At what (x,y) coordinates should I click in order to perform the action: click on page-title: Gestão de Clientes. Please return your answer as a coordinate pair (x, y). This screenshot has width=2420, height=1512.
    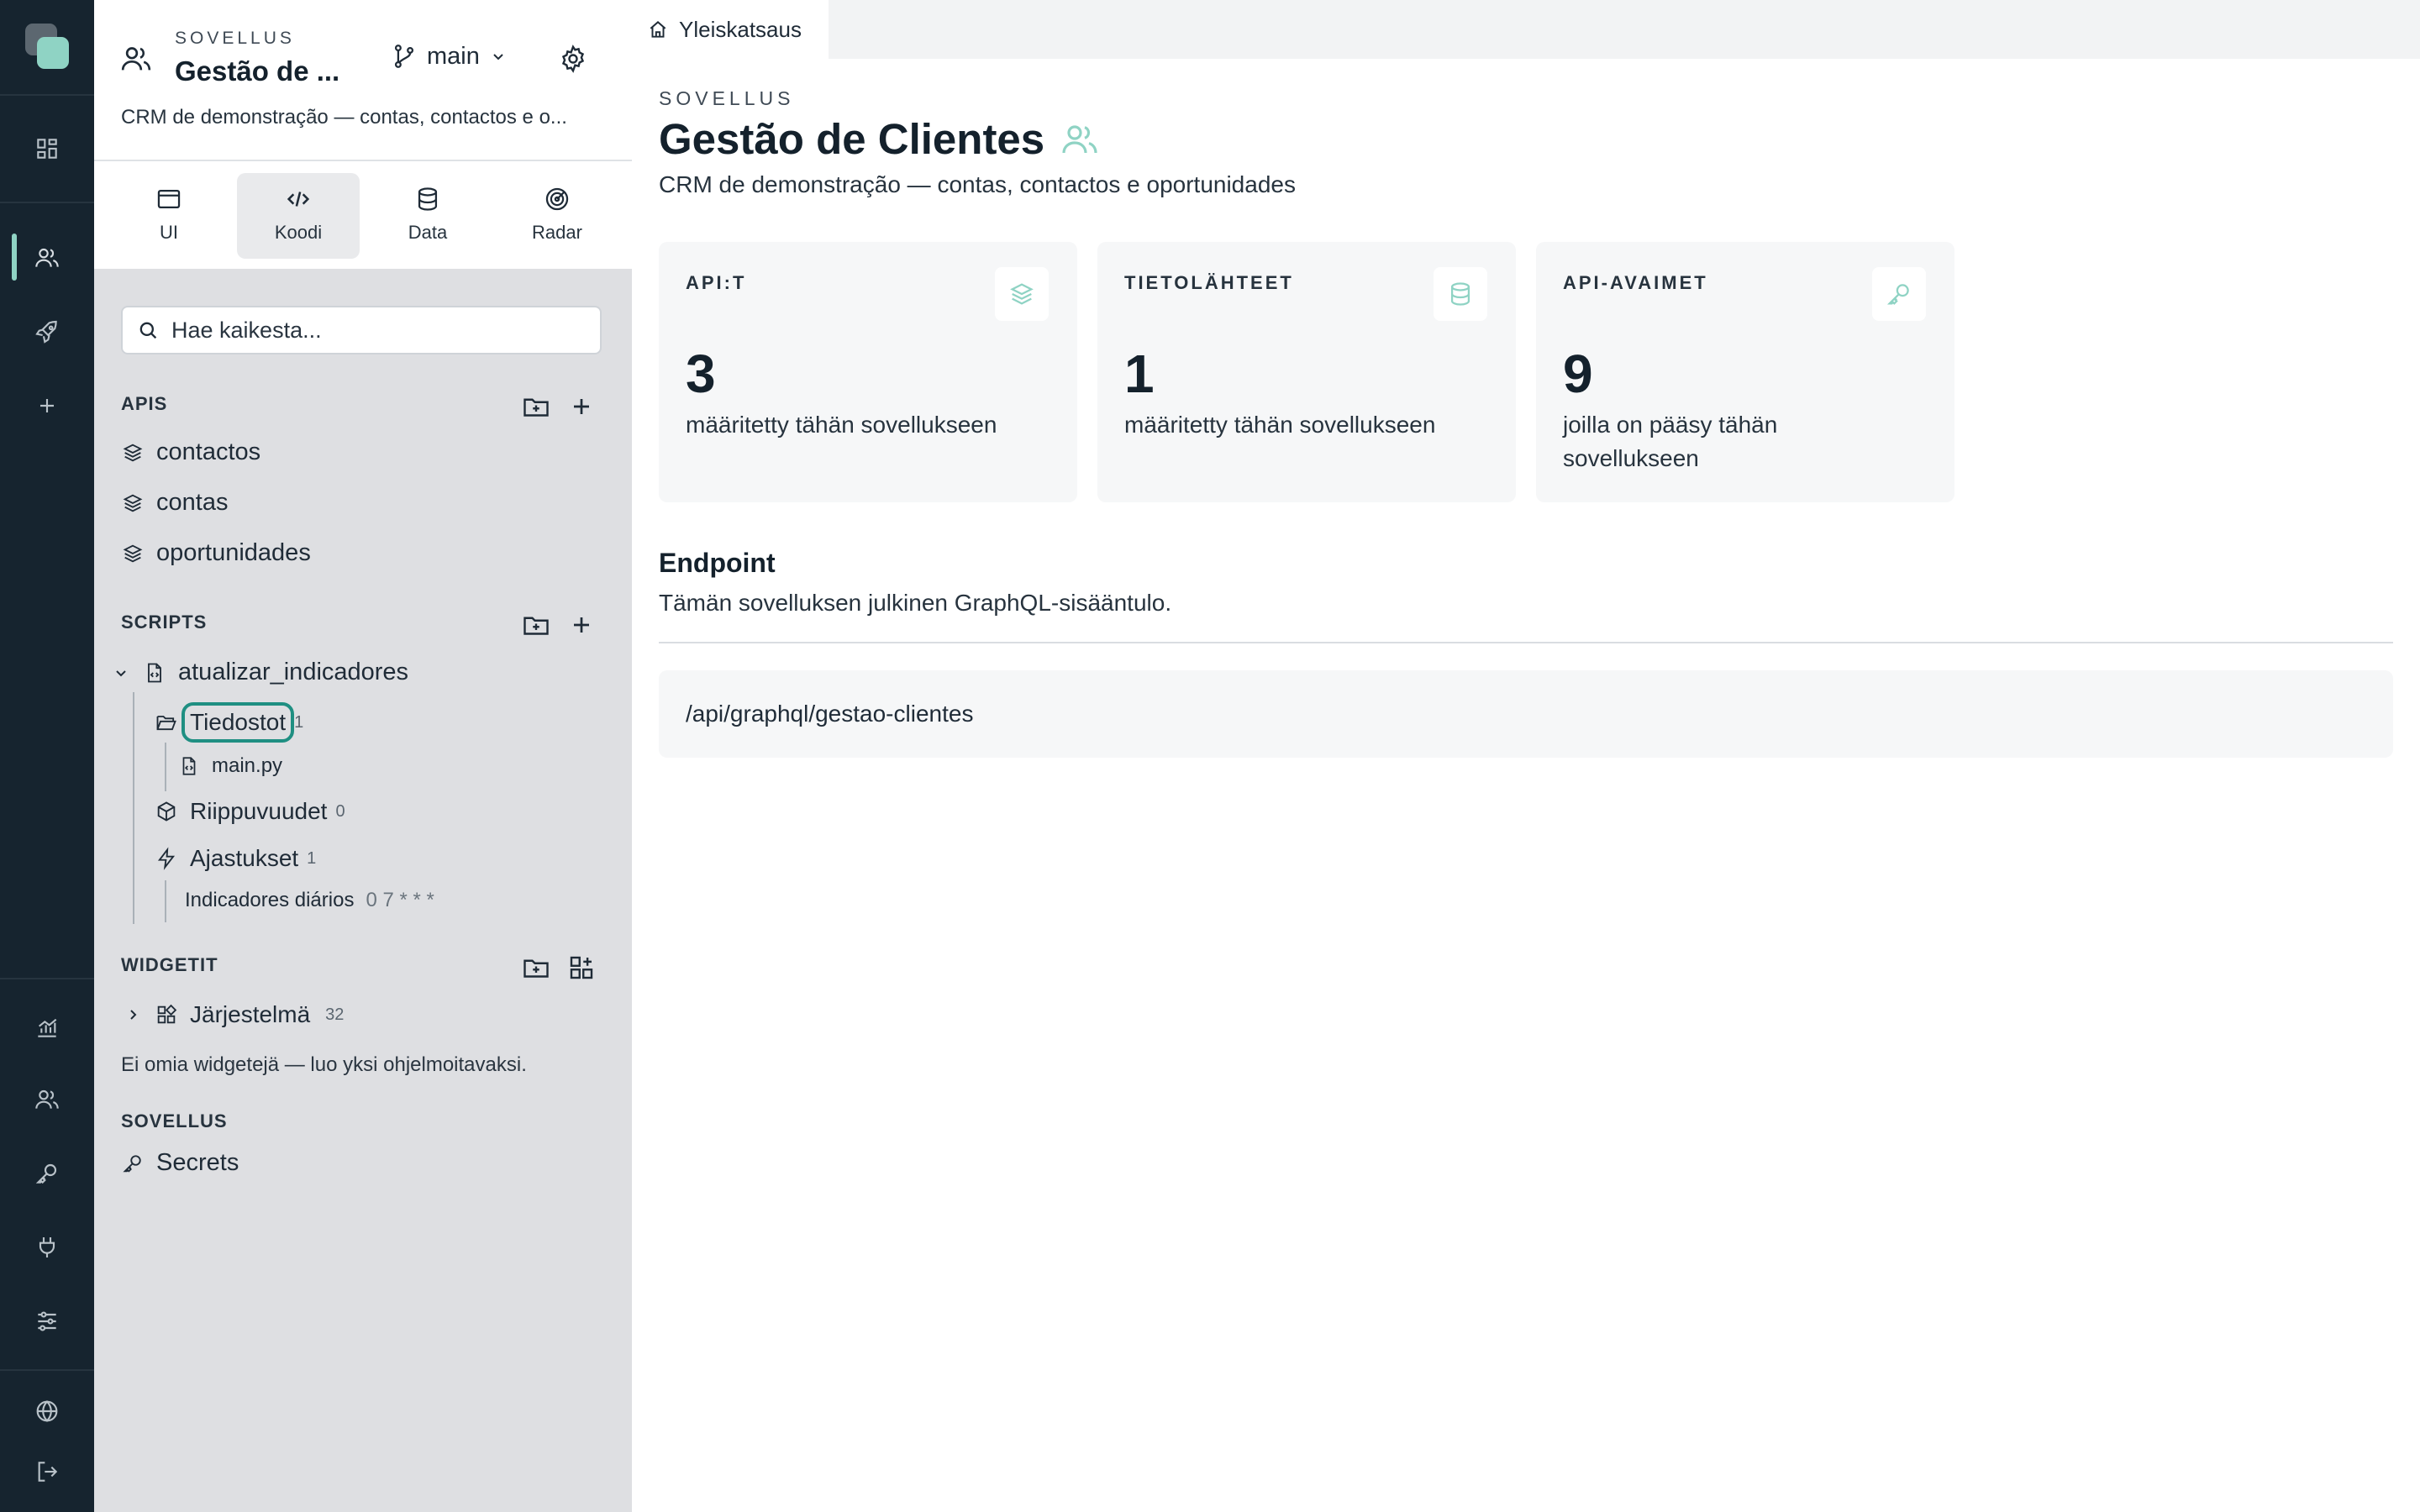
    Looking at the image, I should click on (879, 139).